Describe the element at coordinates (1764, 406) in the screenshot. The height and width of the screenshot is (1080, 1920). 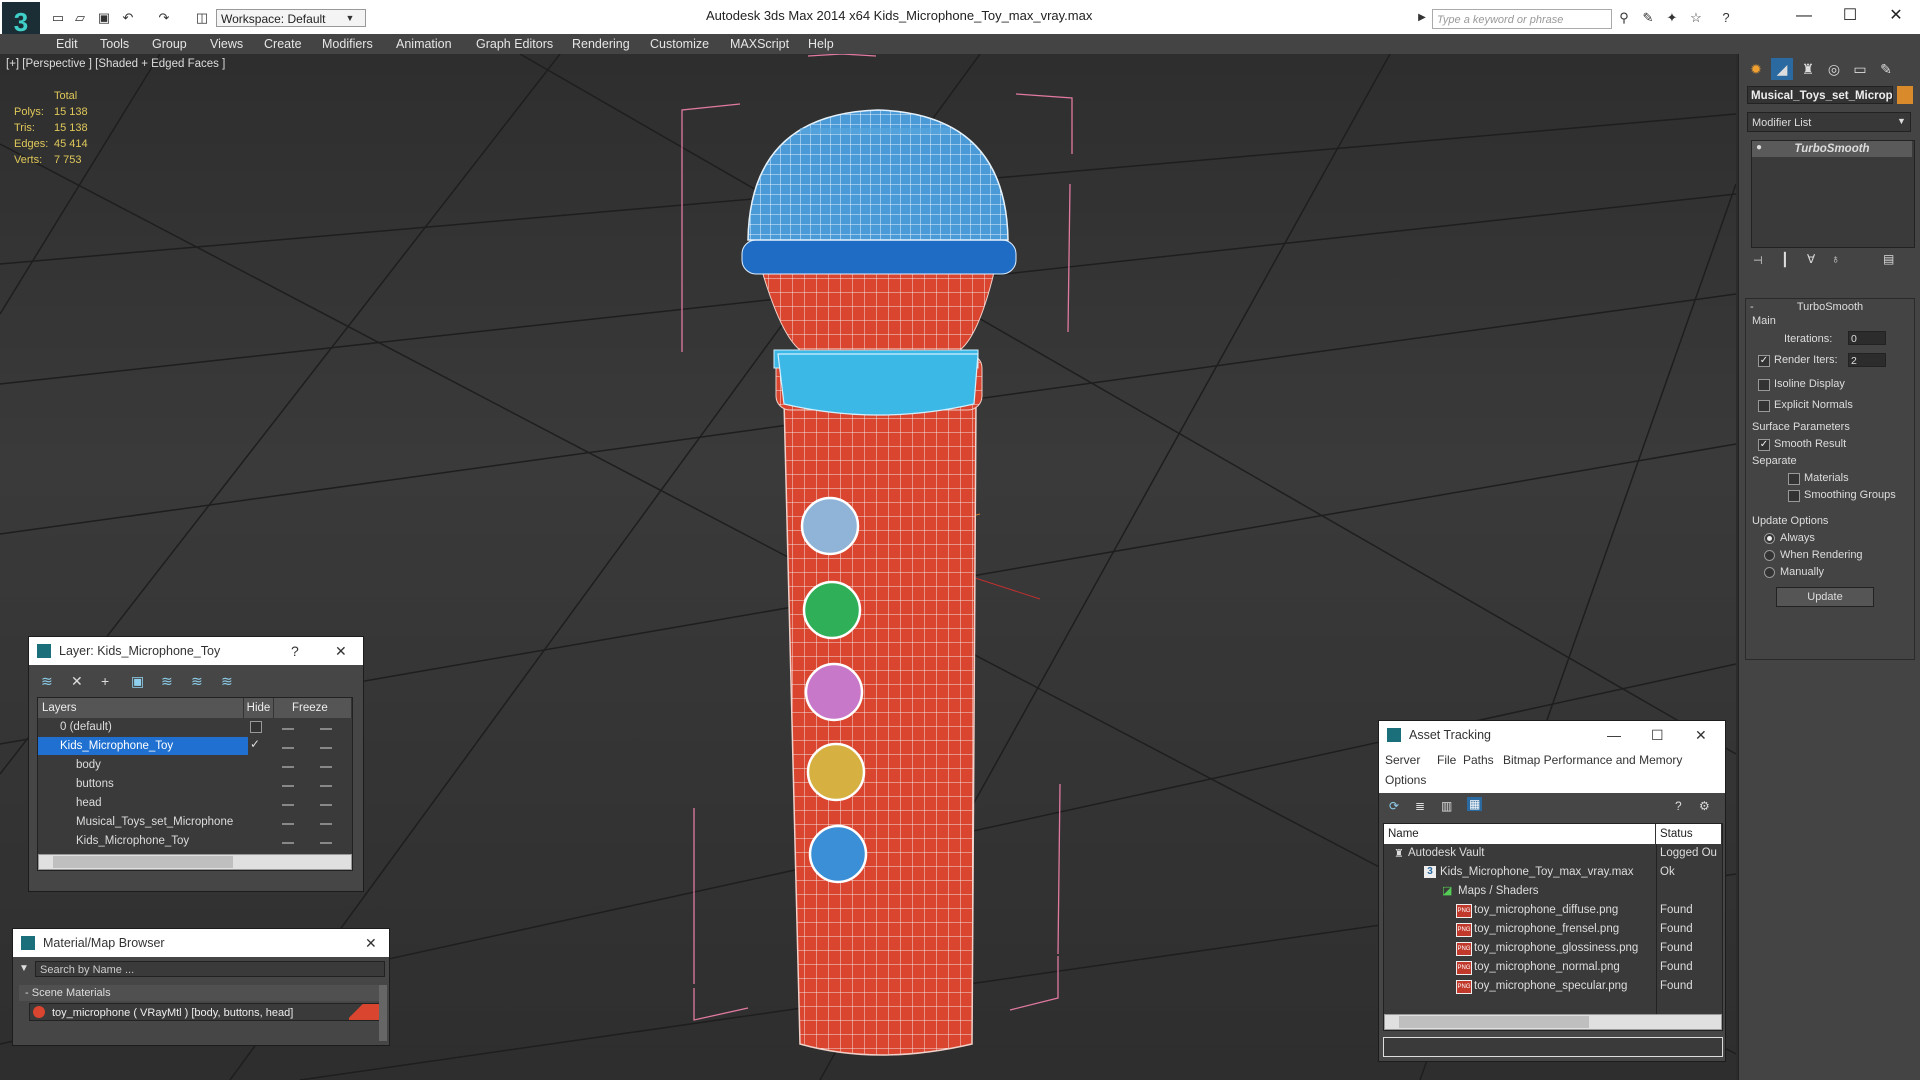
I see `explicit-normals-checkbox` at that location.